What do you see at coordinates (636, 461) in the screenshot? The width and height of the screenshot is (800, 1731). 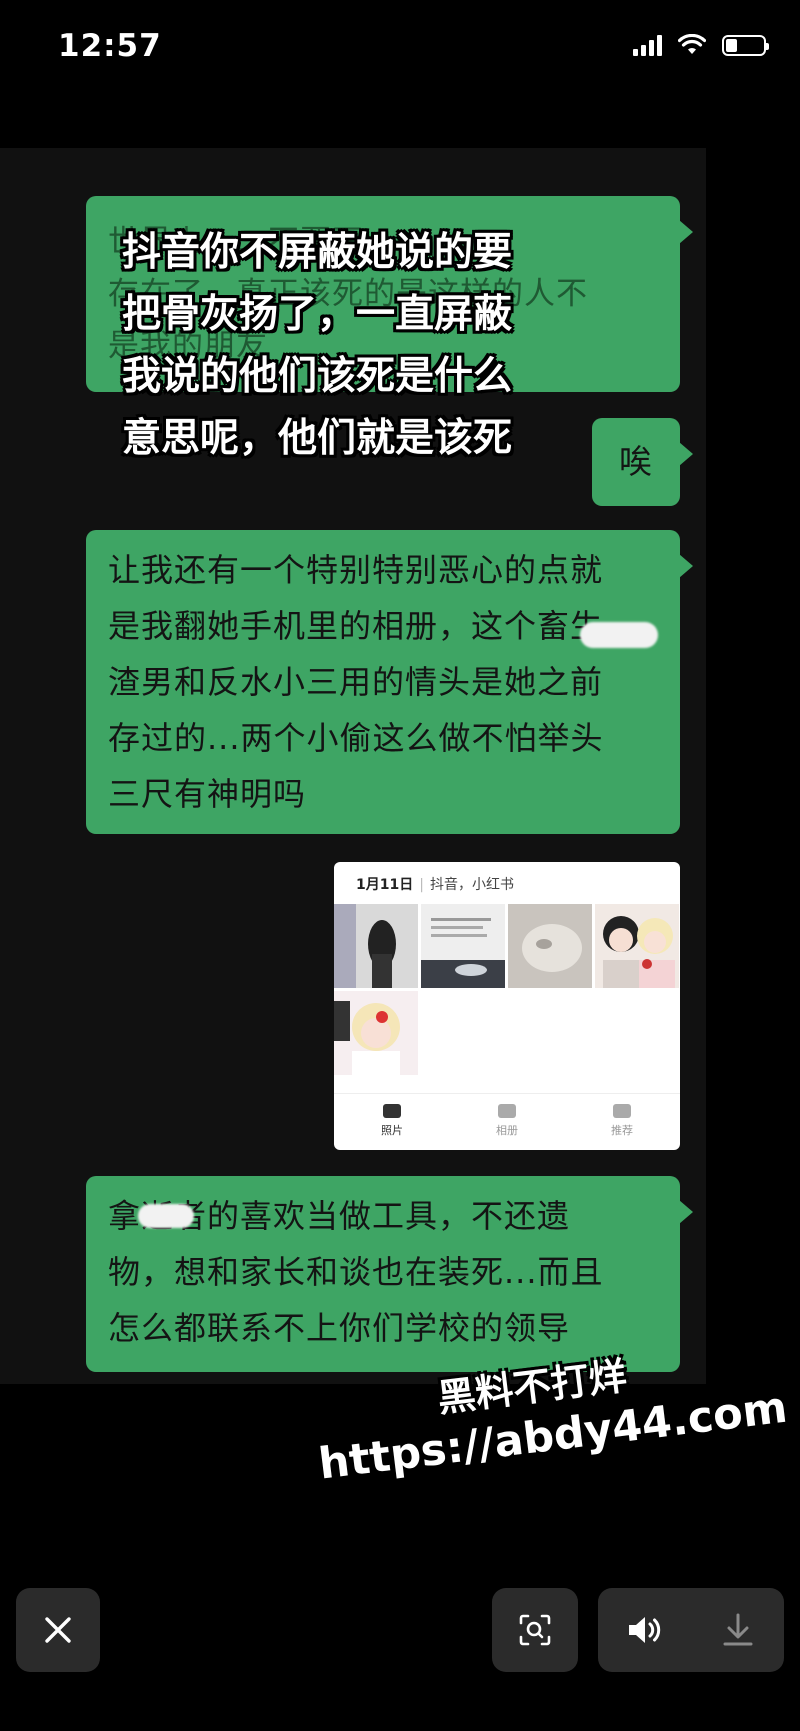 I see `chat-bubble-2-text: 唉` at bounding box center [636, 461].